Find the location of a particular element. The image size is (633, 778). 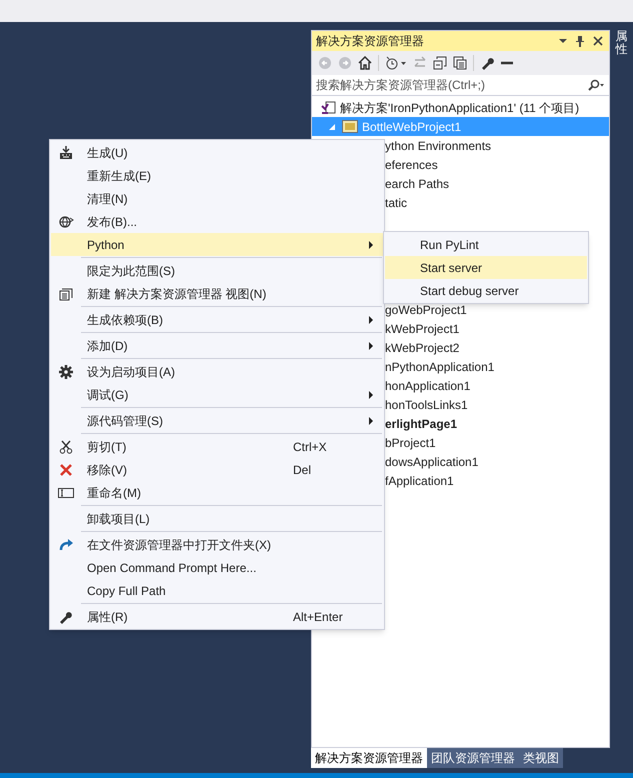

properties-side-tab: 属性 is located at coordinates (622, 43).